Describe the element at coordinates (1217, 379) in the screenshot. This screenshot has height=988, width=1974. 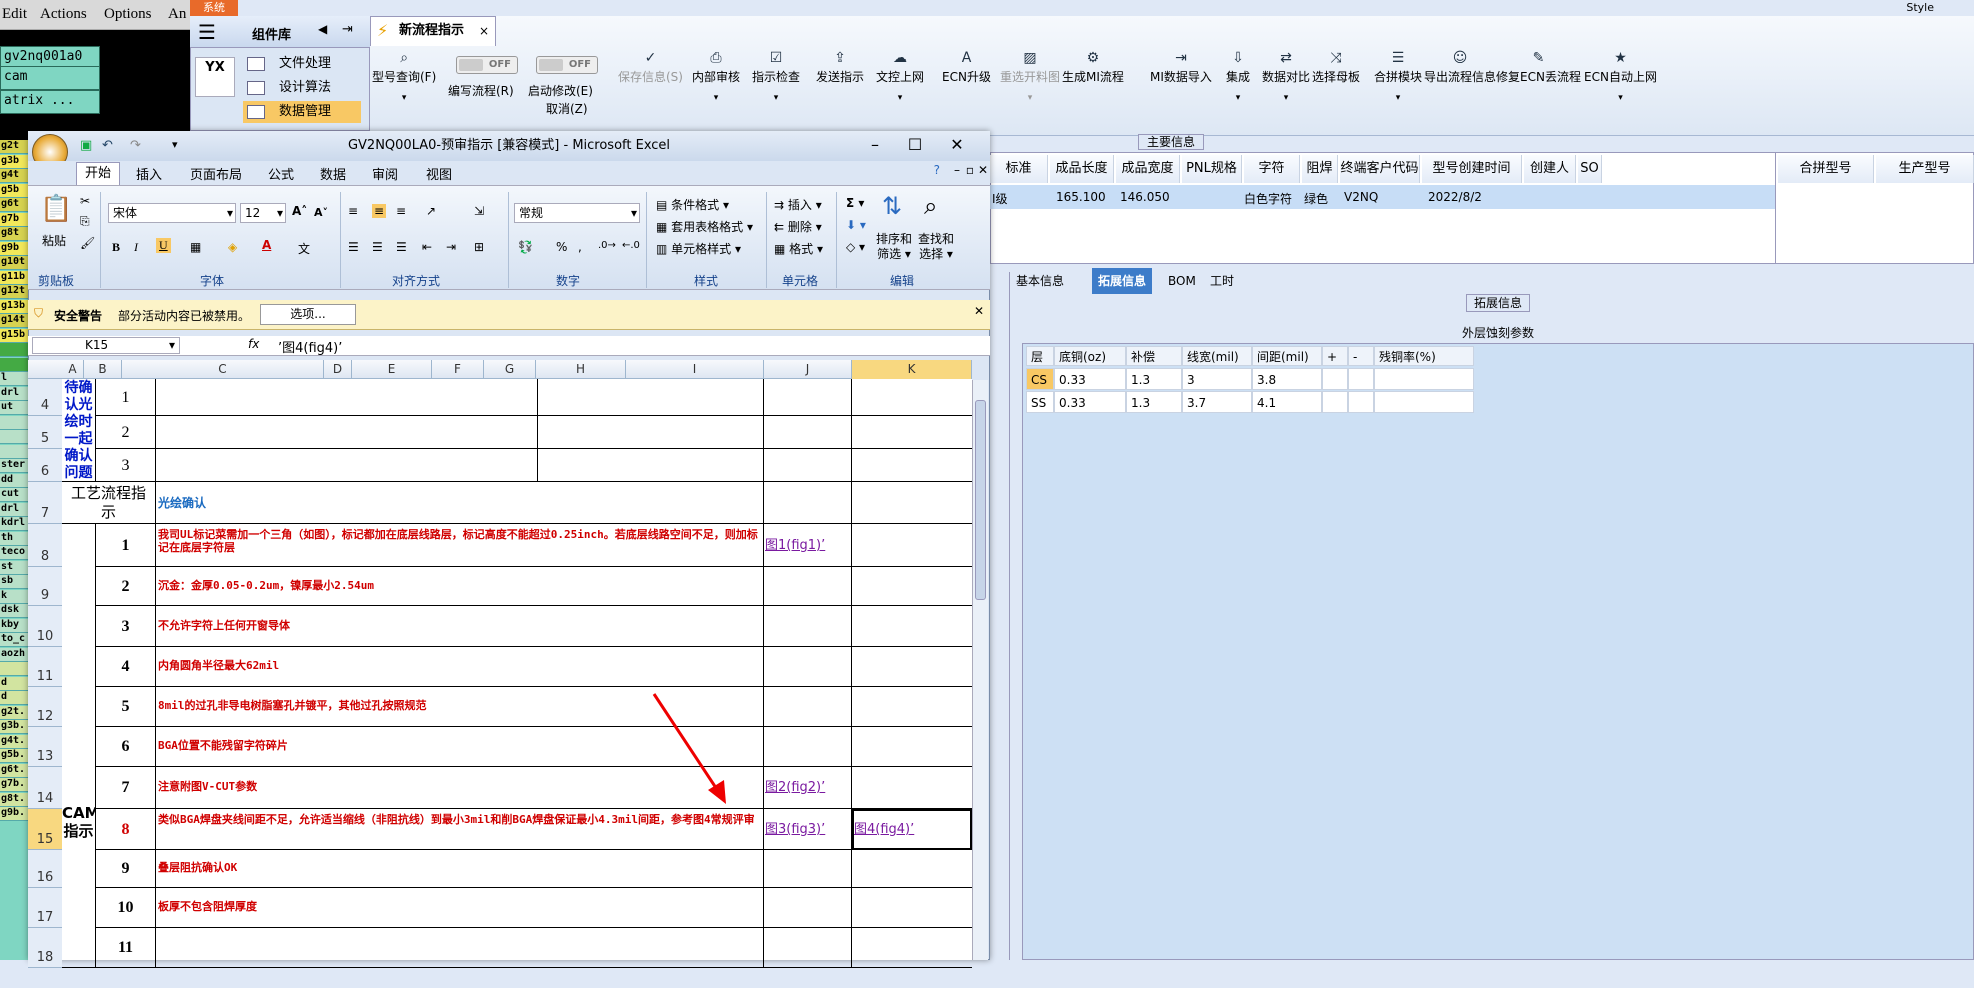
I see `etch-cell: 3` at that location.